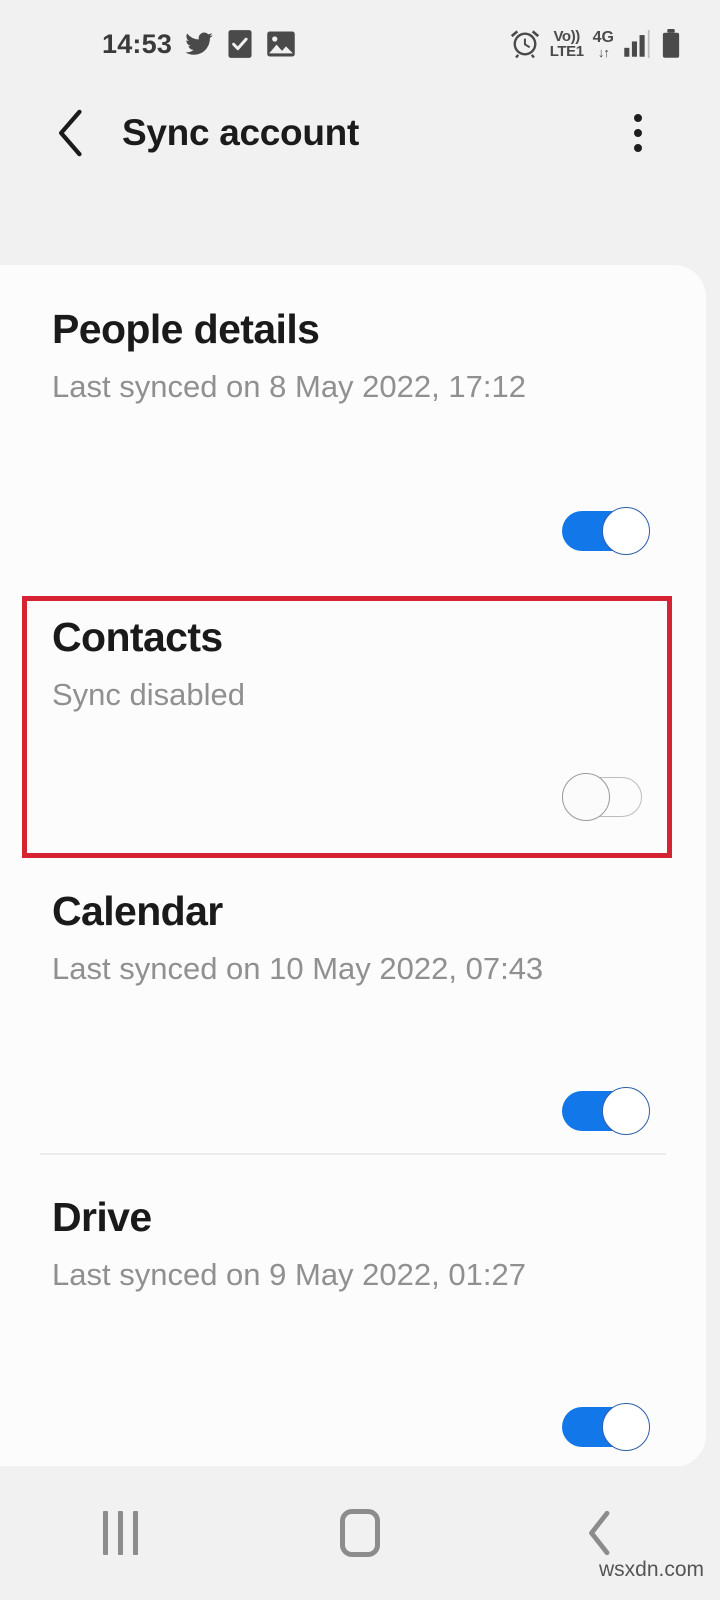  I want to click on sync-item-subtitle: Last synced on 9 May 2022, 01:27, so click(289, 1274).